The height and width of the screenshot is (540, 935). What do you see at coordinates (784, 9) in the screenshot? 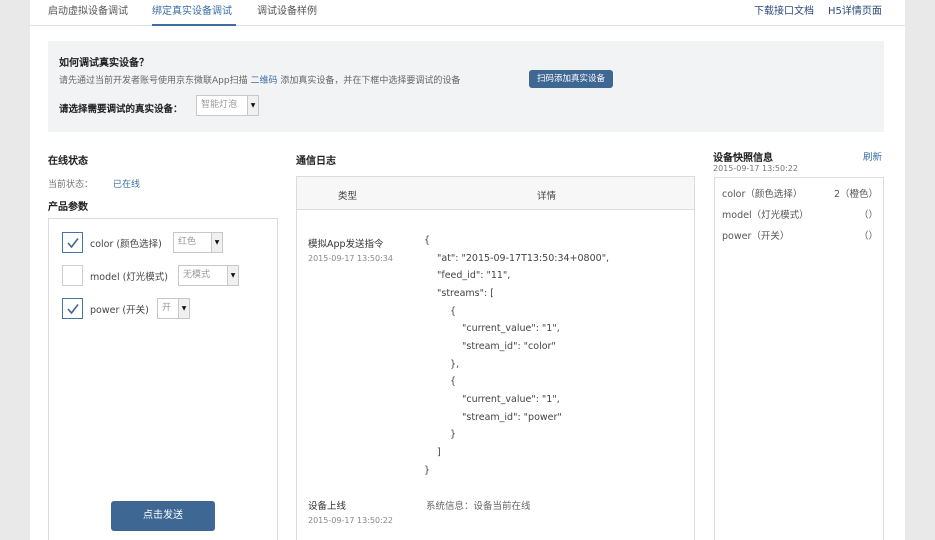
I see `download-api-doc-link: 下载接口文档` at bounding box center [784, 9].